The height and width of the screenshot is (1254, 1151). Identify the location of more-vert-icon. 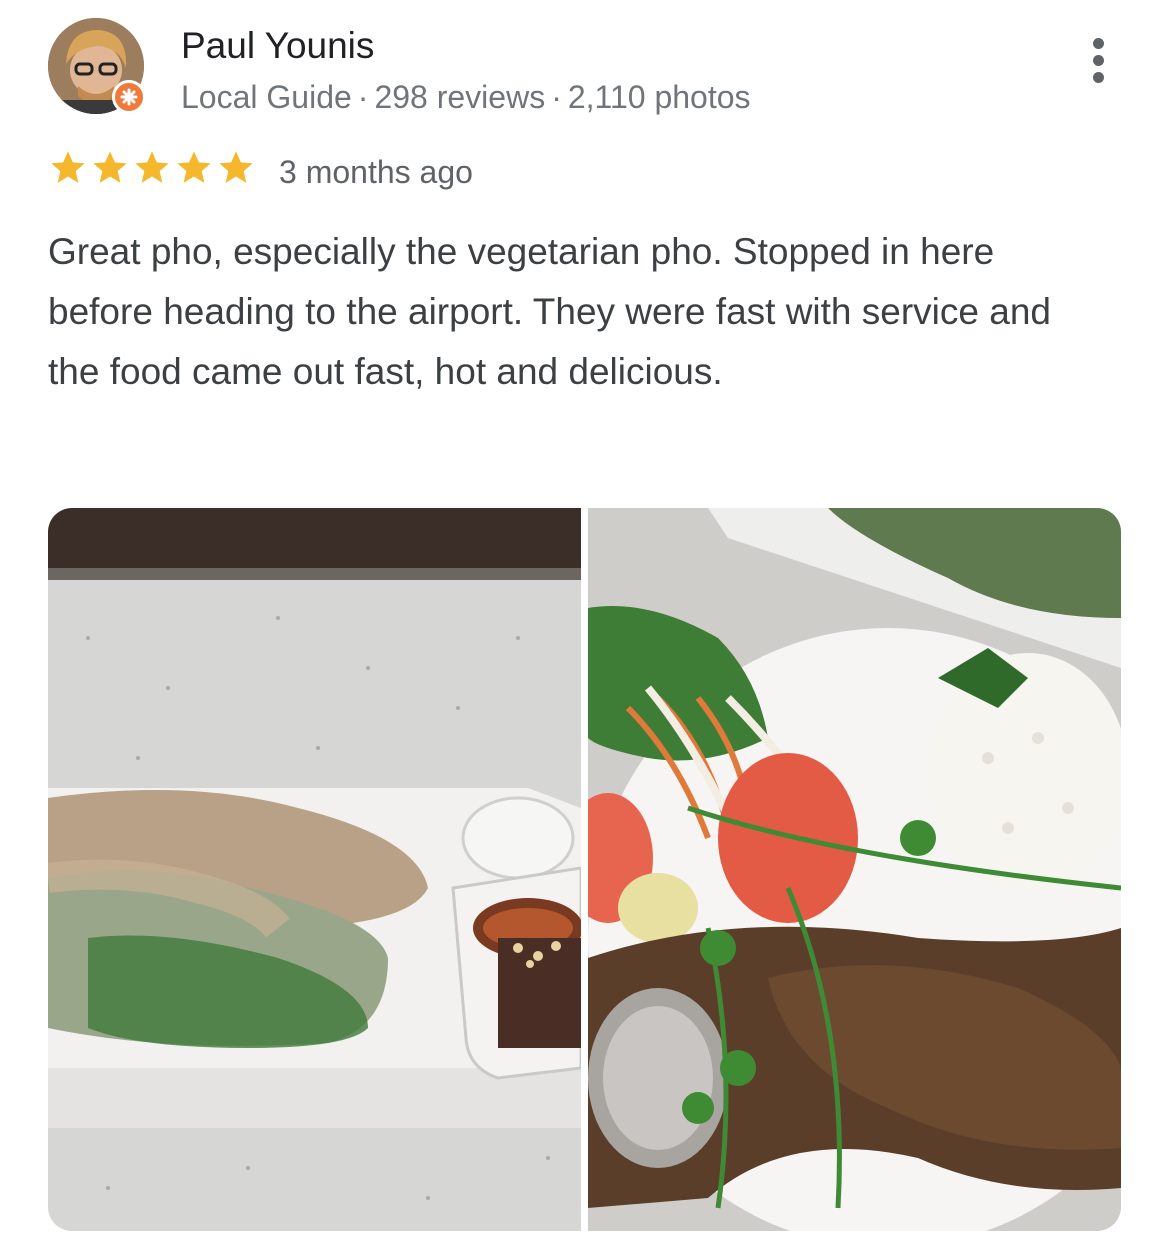
(1098, 61).